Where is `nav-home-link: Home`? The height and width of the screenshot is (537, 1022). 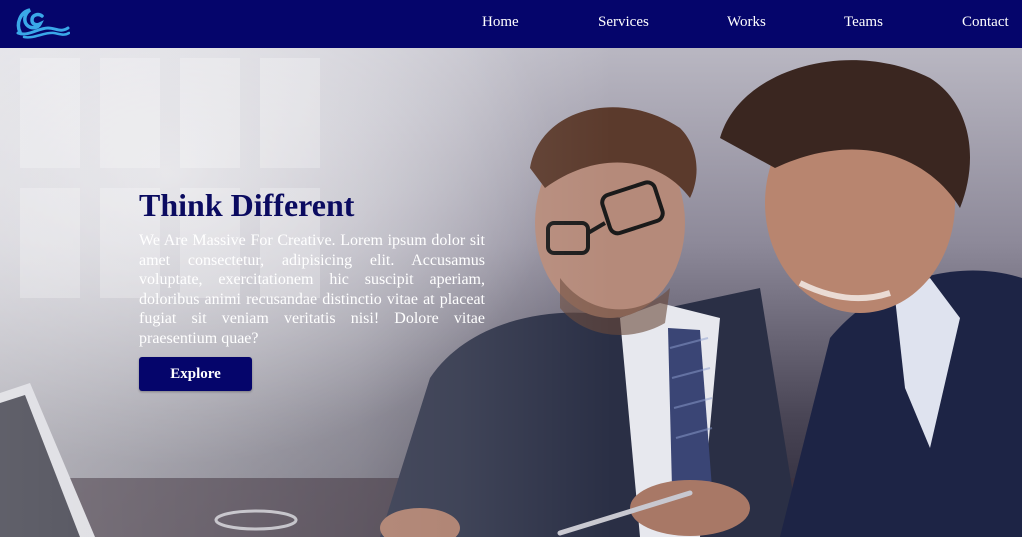
nav-home-link: Home is located at coordinates (500, 22).